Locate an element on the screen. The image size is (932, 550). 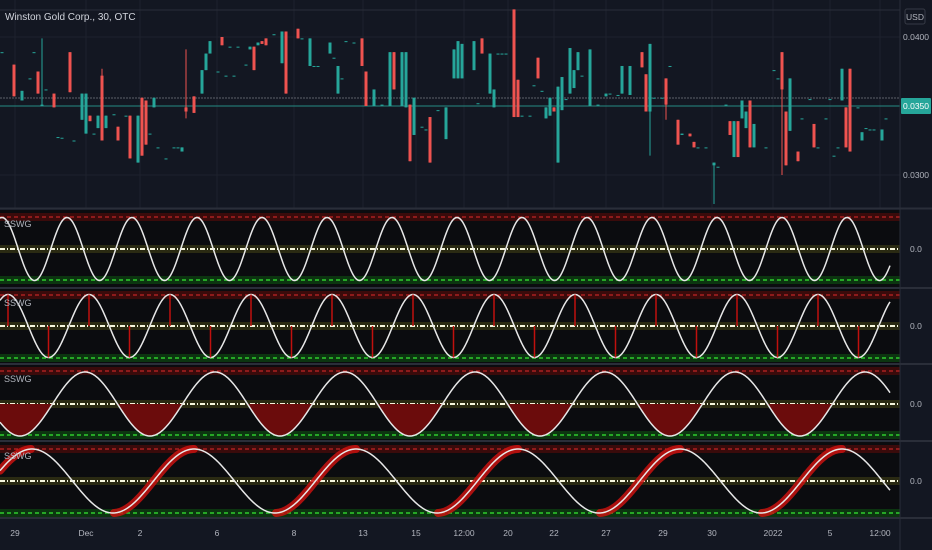
symbol-title: Winston Gold Corp., 30, OTC is located at coordinates (70, 17).